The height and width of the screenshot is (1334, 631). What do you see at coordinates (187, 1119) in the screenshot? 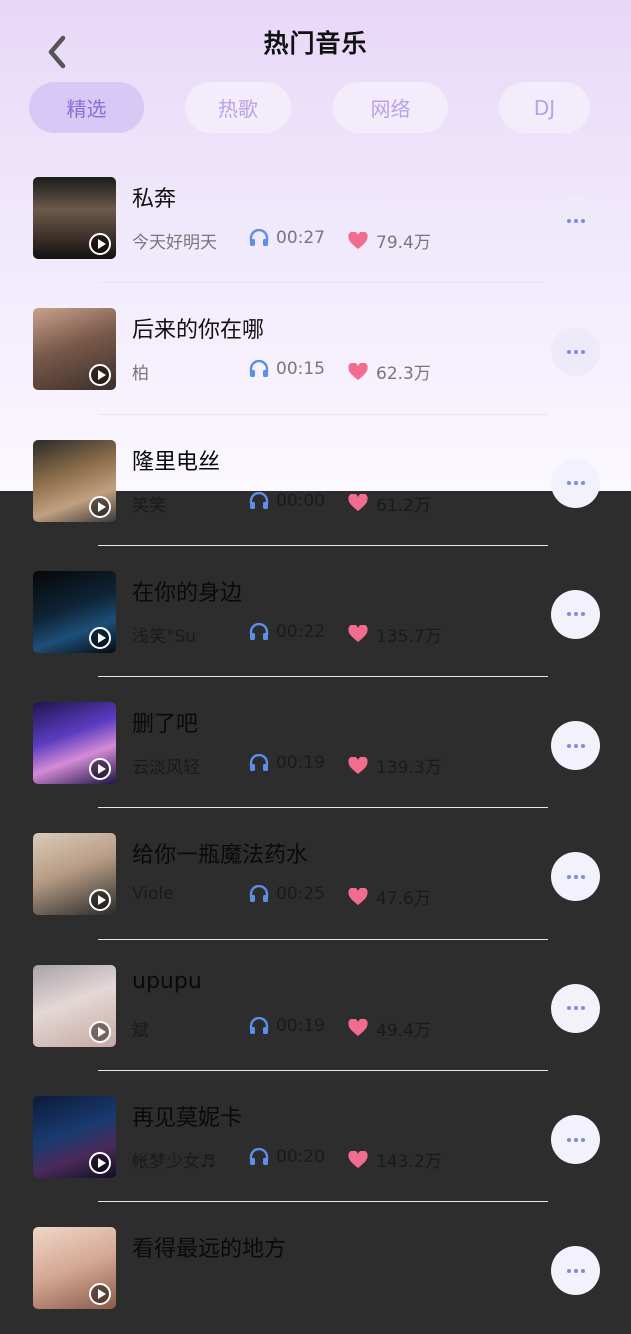
I see `song-title: 再见莫妮卡` at bounding box center [187, 1119].